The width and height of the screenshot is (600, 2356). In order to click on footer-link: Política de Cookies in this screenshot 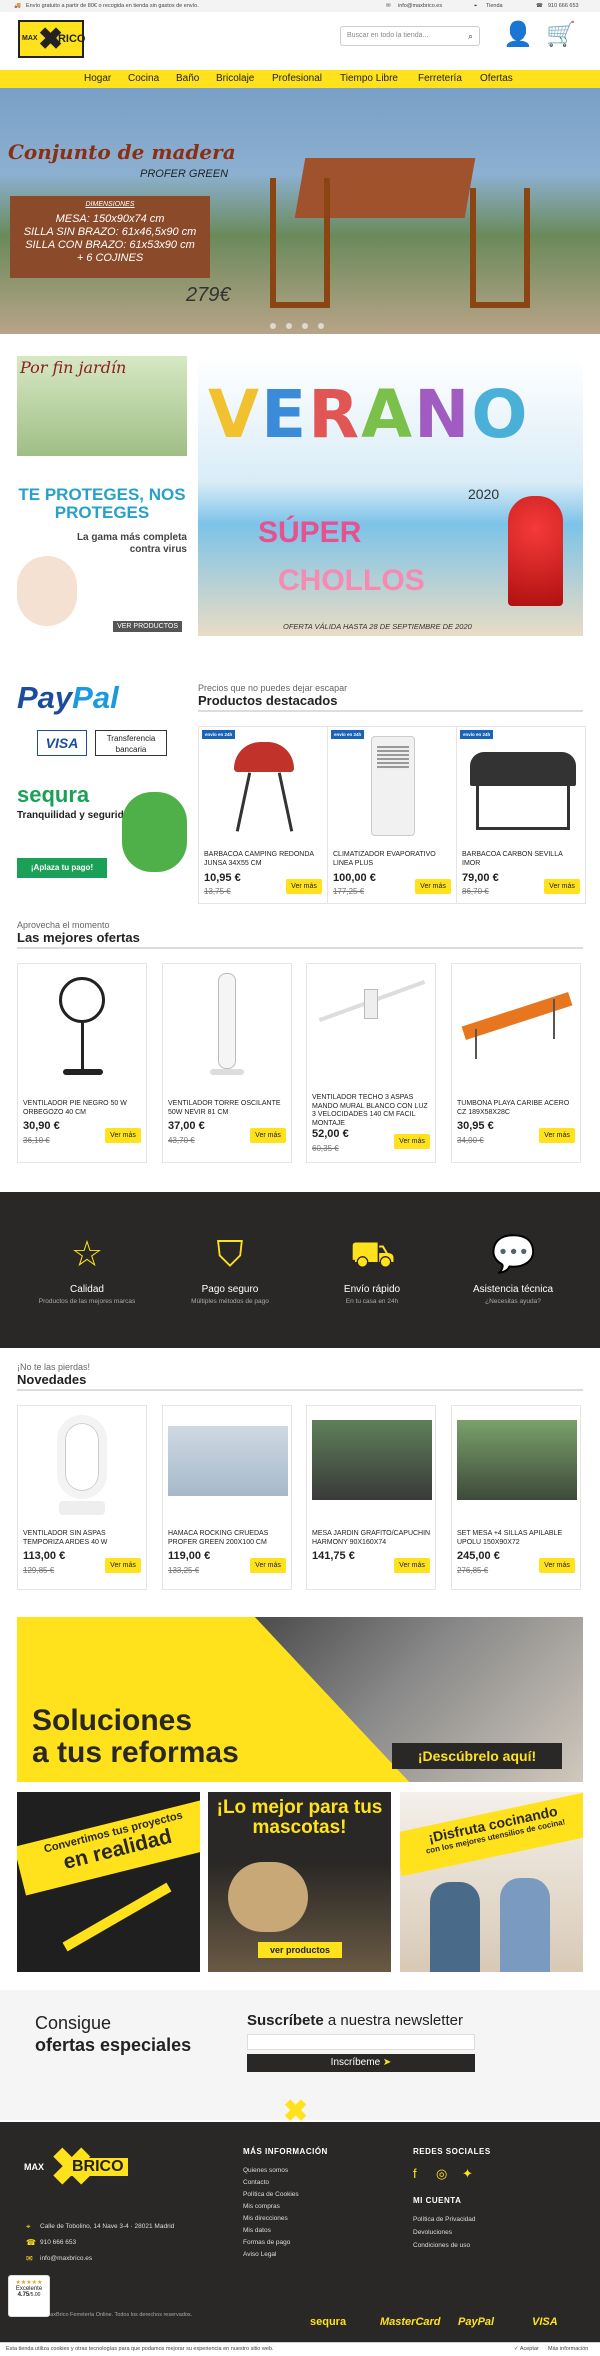, I will do `click(271, 2194)`.